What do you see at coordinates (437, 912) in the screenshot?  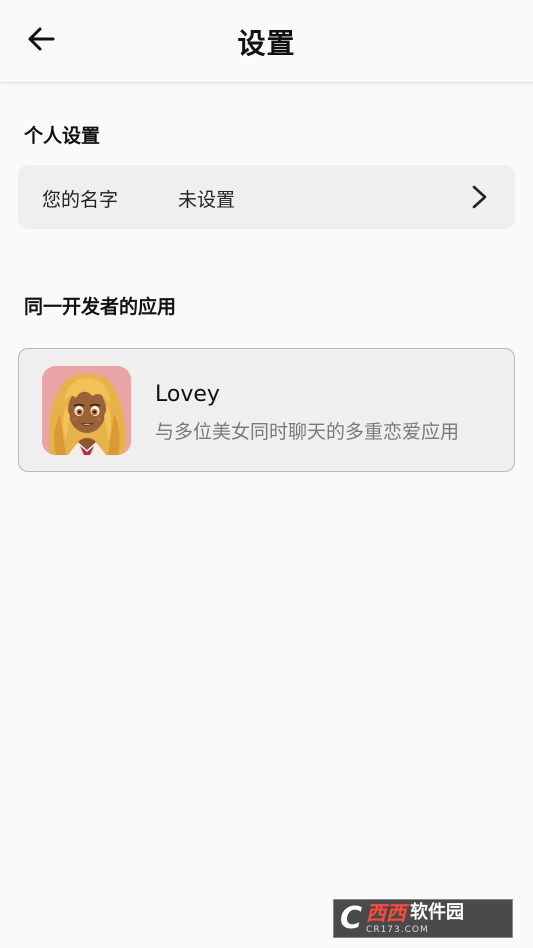 I see `watermark-brand-suffix: 软件园` at bounding box center [437, 912].